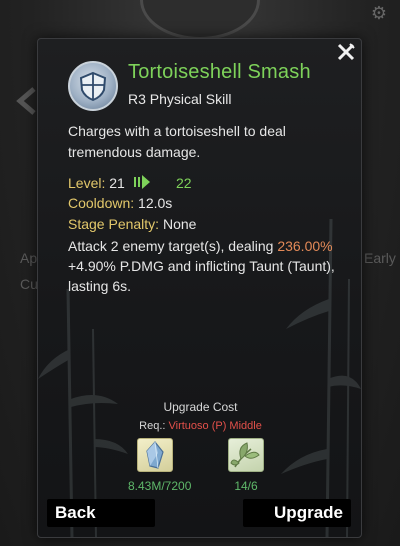  I want to click on stage-penalty-label: Stage Penalty:, so click(114, 224).